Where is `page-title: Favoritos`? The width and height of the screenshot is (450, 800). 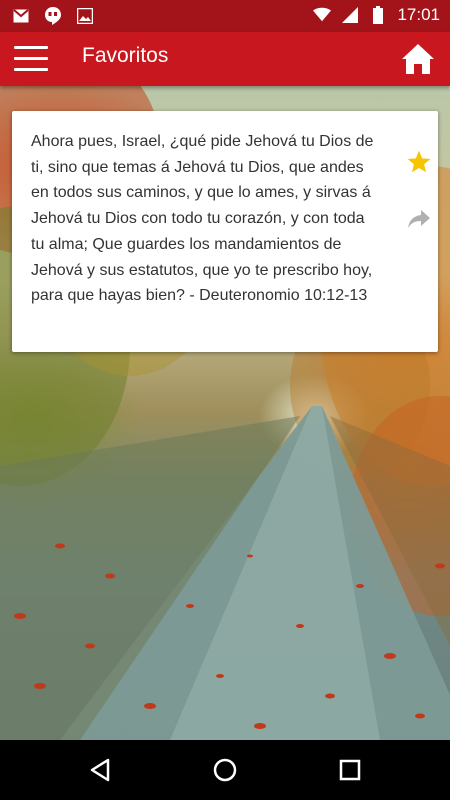
page-title: Favoritos is located at coordinates (125, 55).